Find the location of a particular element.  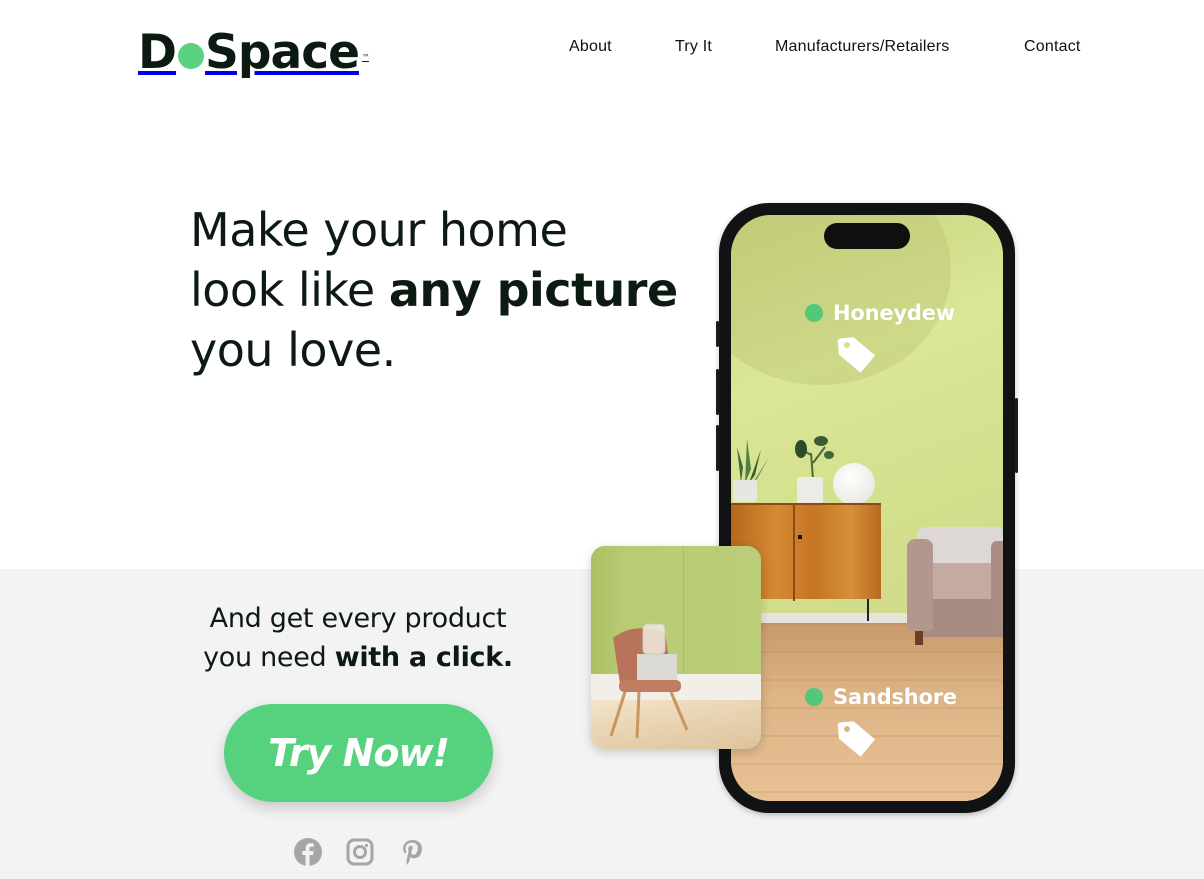

try-now-button: Try Now! is located at coordinates (358, 753).